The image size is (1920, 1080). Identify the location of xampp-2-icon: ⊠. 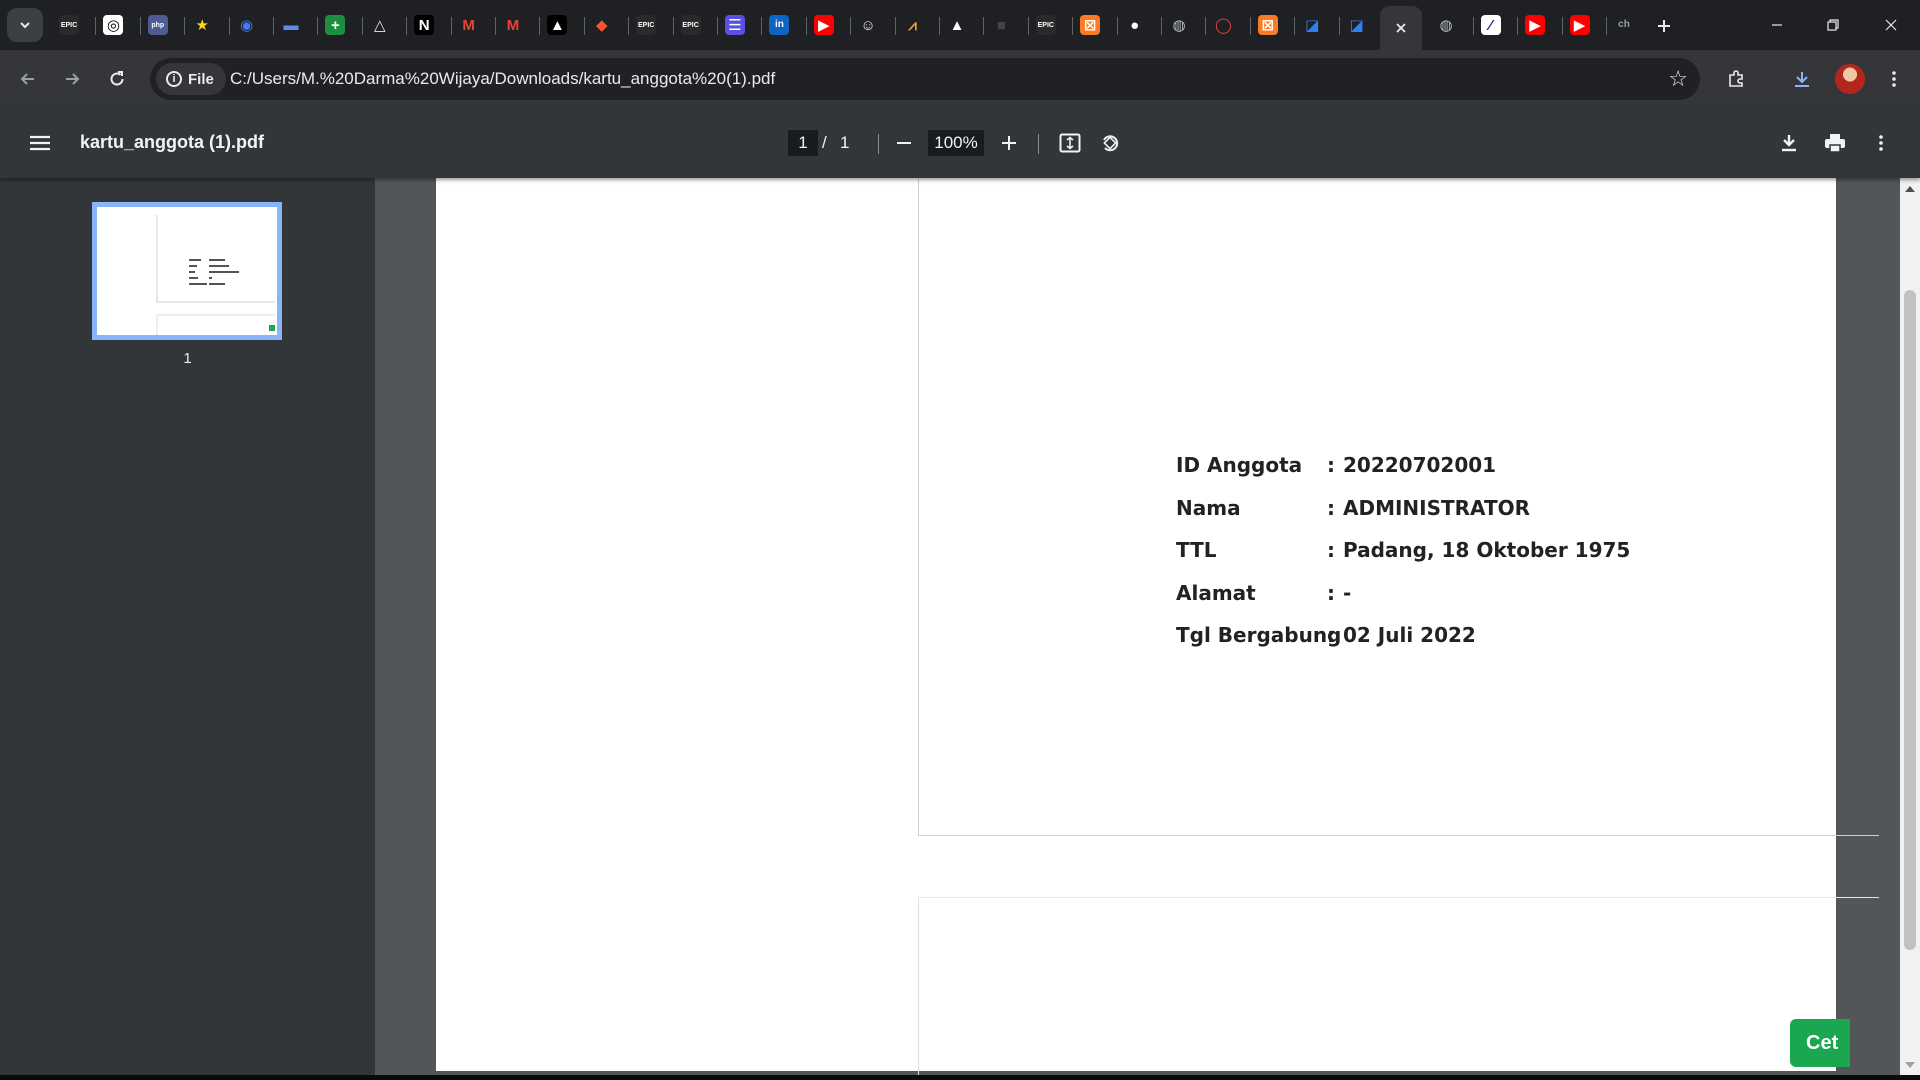
(1267, 25).